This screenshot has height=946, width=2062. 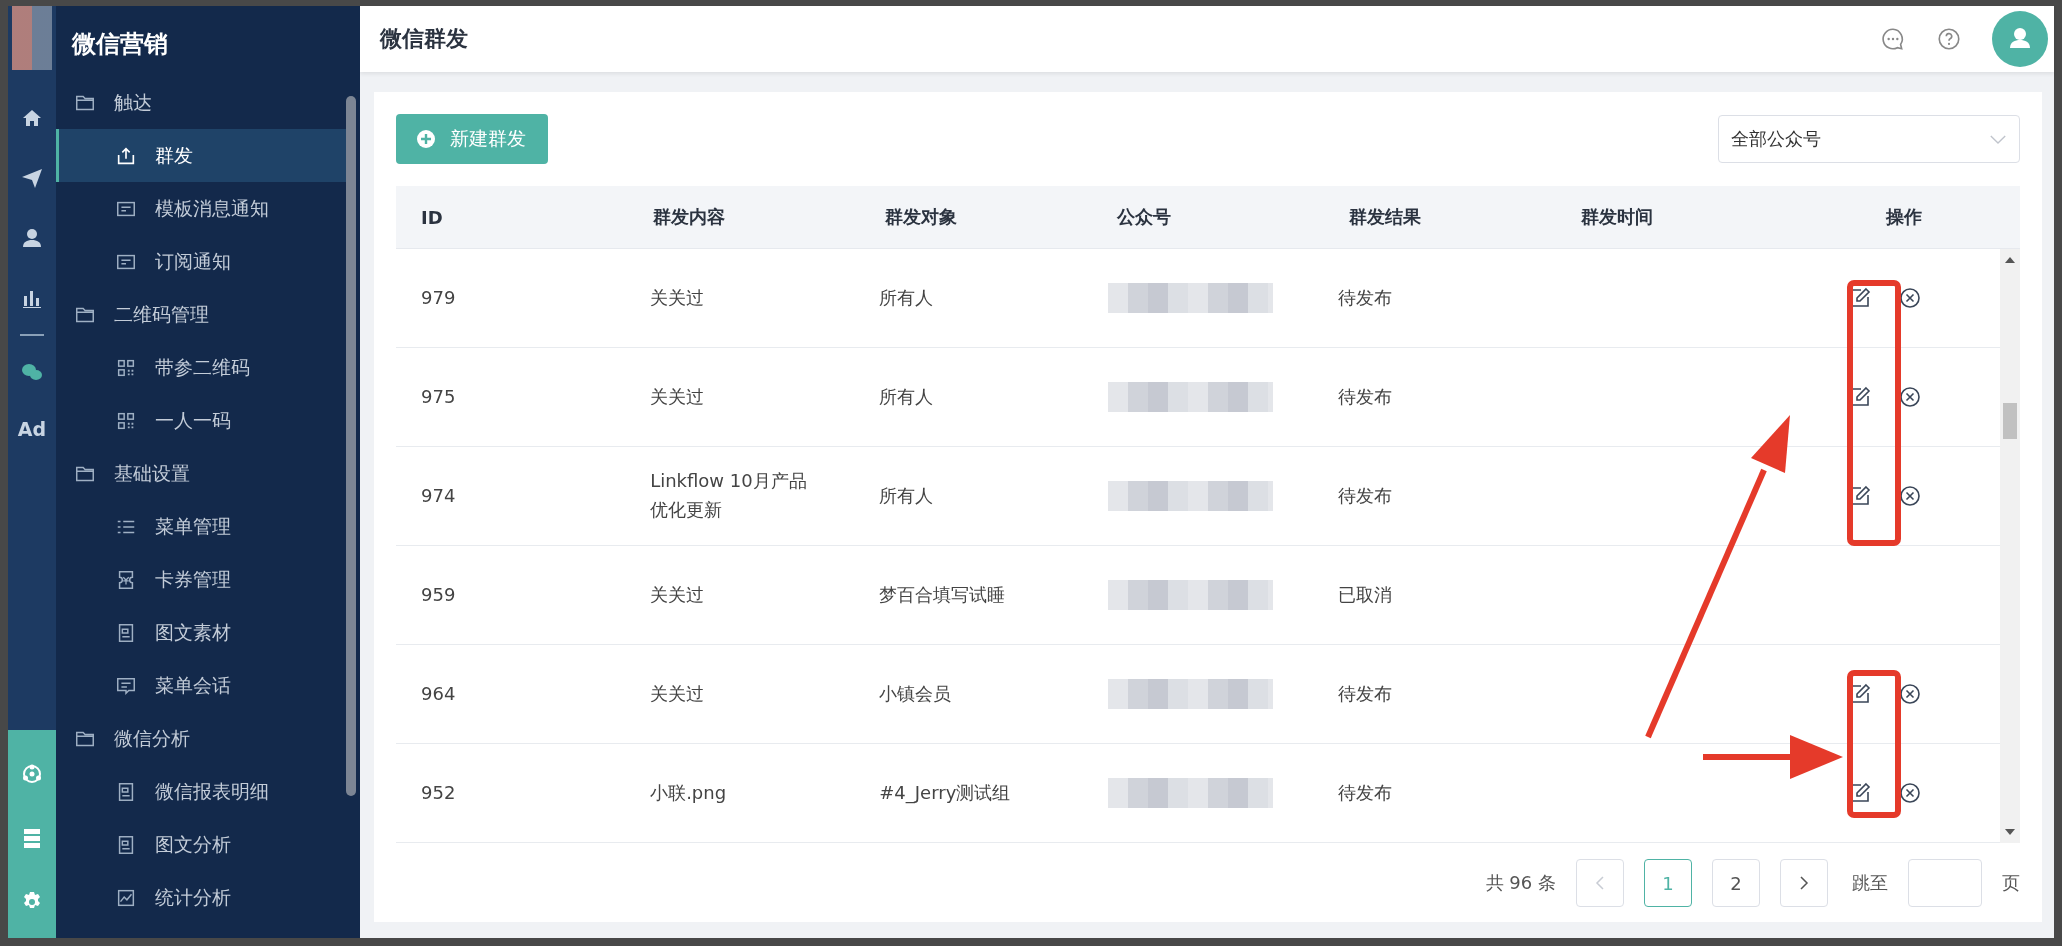 I want to click on page-button: 2, so click(x=1736, y=883).